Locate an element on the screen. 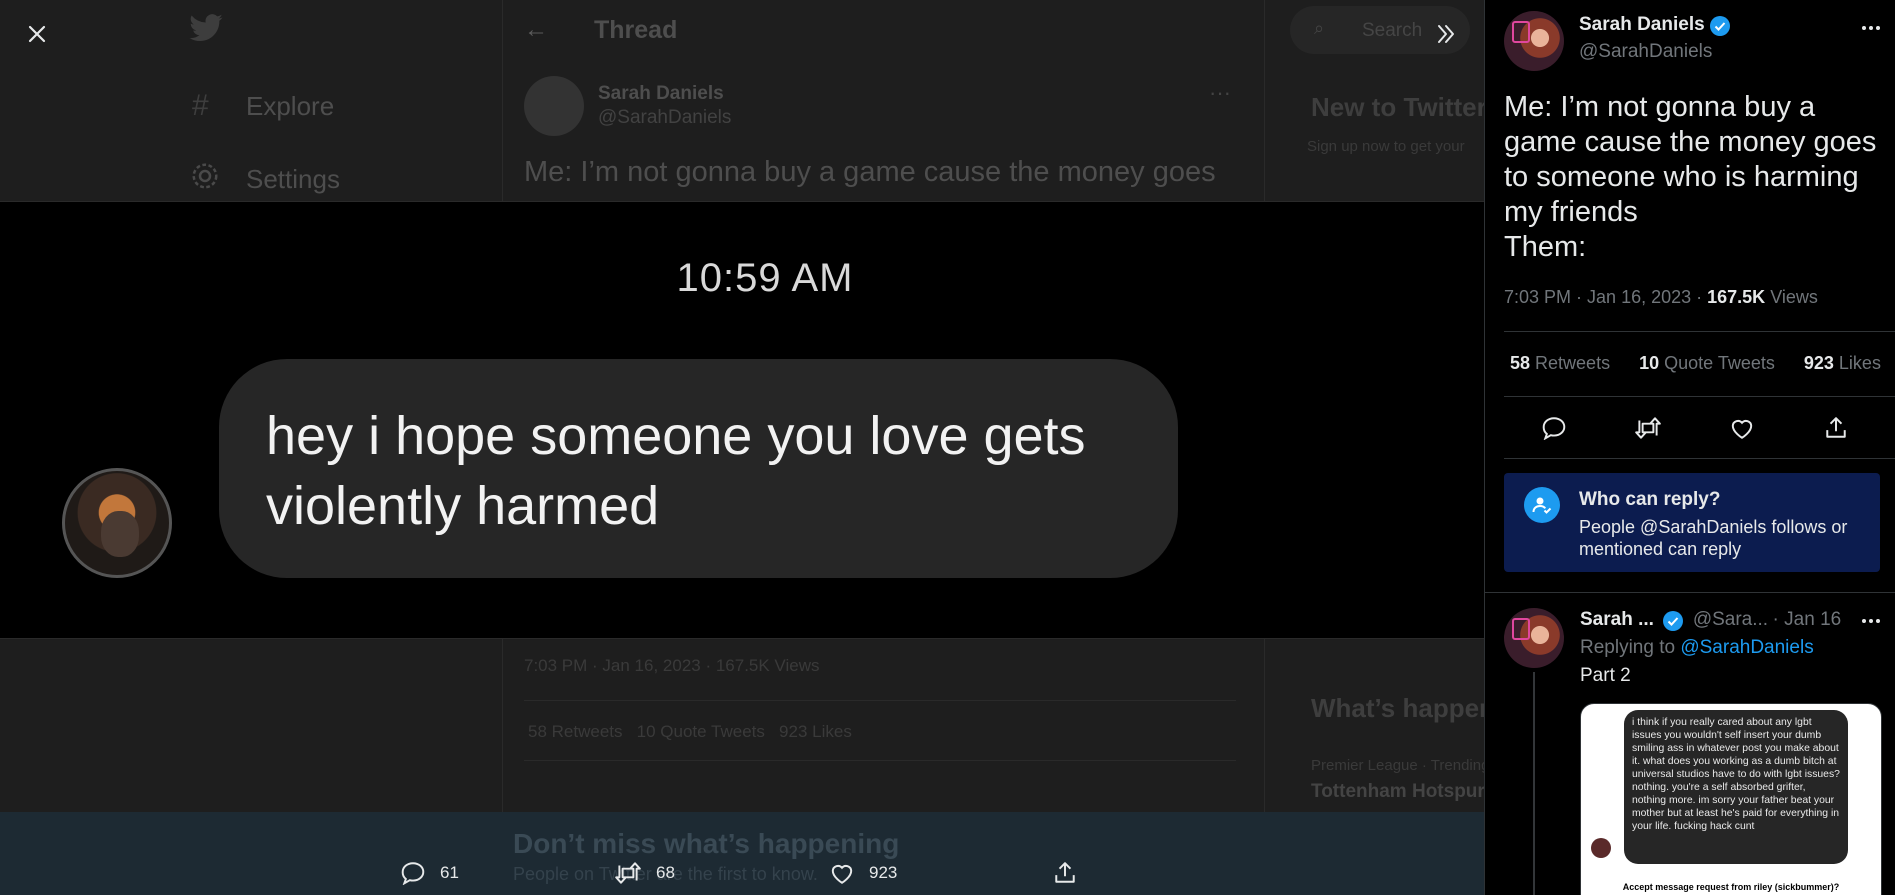  author-handle: @SarahDaniels is located at coordinates (1645, 52).